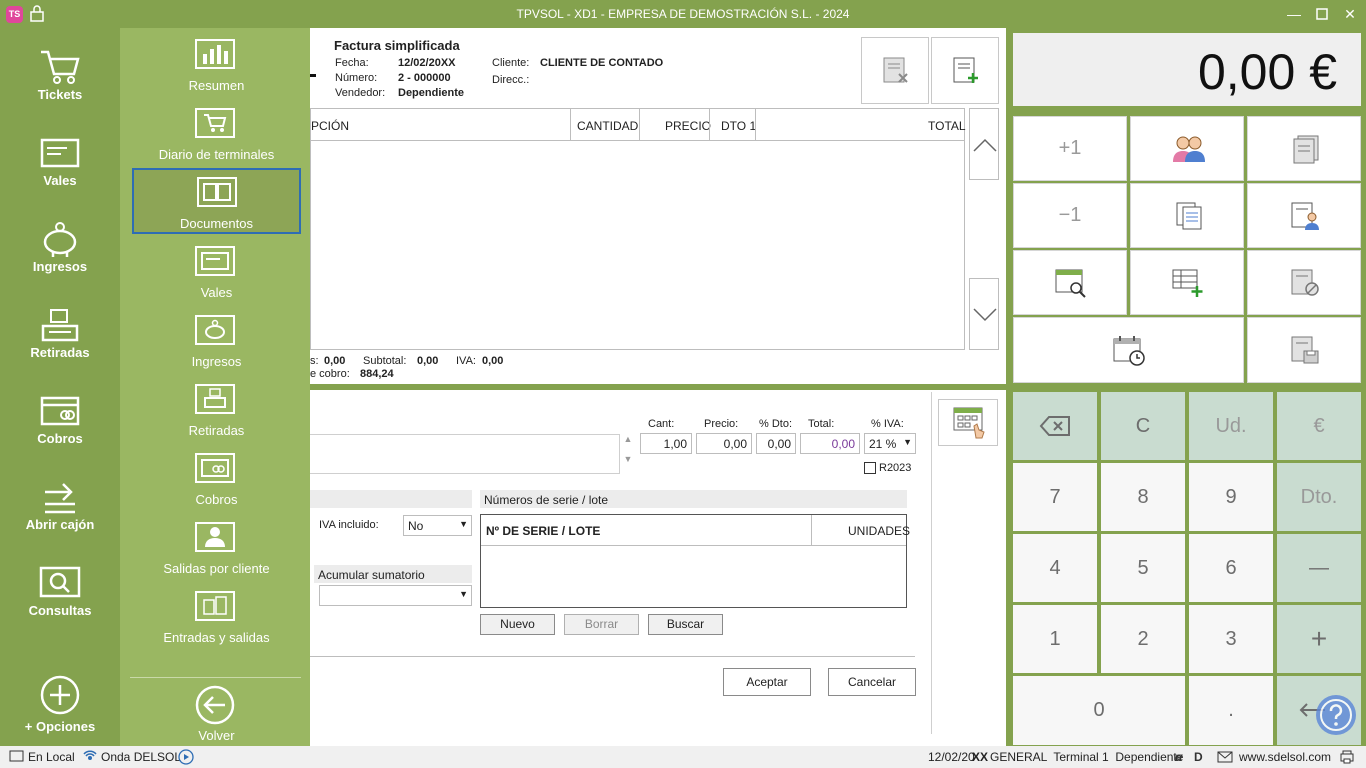 The width and height of the screenshot is (1366, 768). I want to click on iva-incluido-select: No ▼, so click(437, 525).